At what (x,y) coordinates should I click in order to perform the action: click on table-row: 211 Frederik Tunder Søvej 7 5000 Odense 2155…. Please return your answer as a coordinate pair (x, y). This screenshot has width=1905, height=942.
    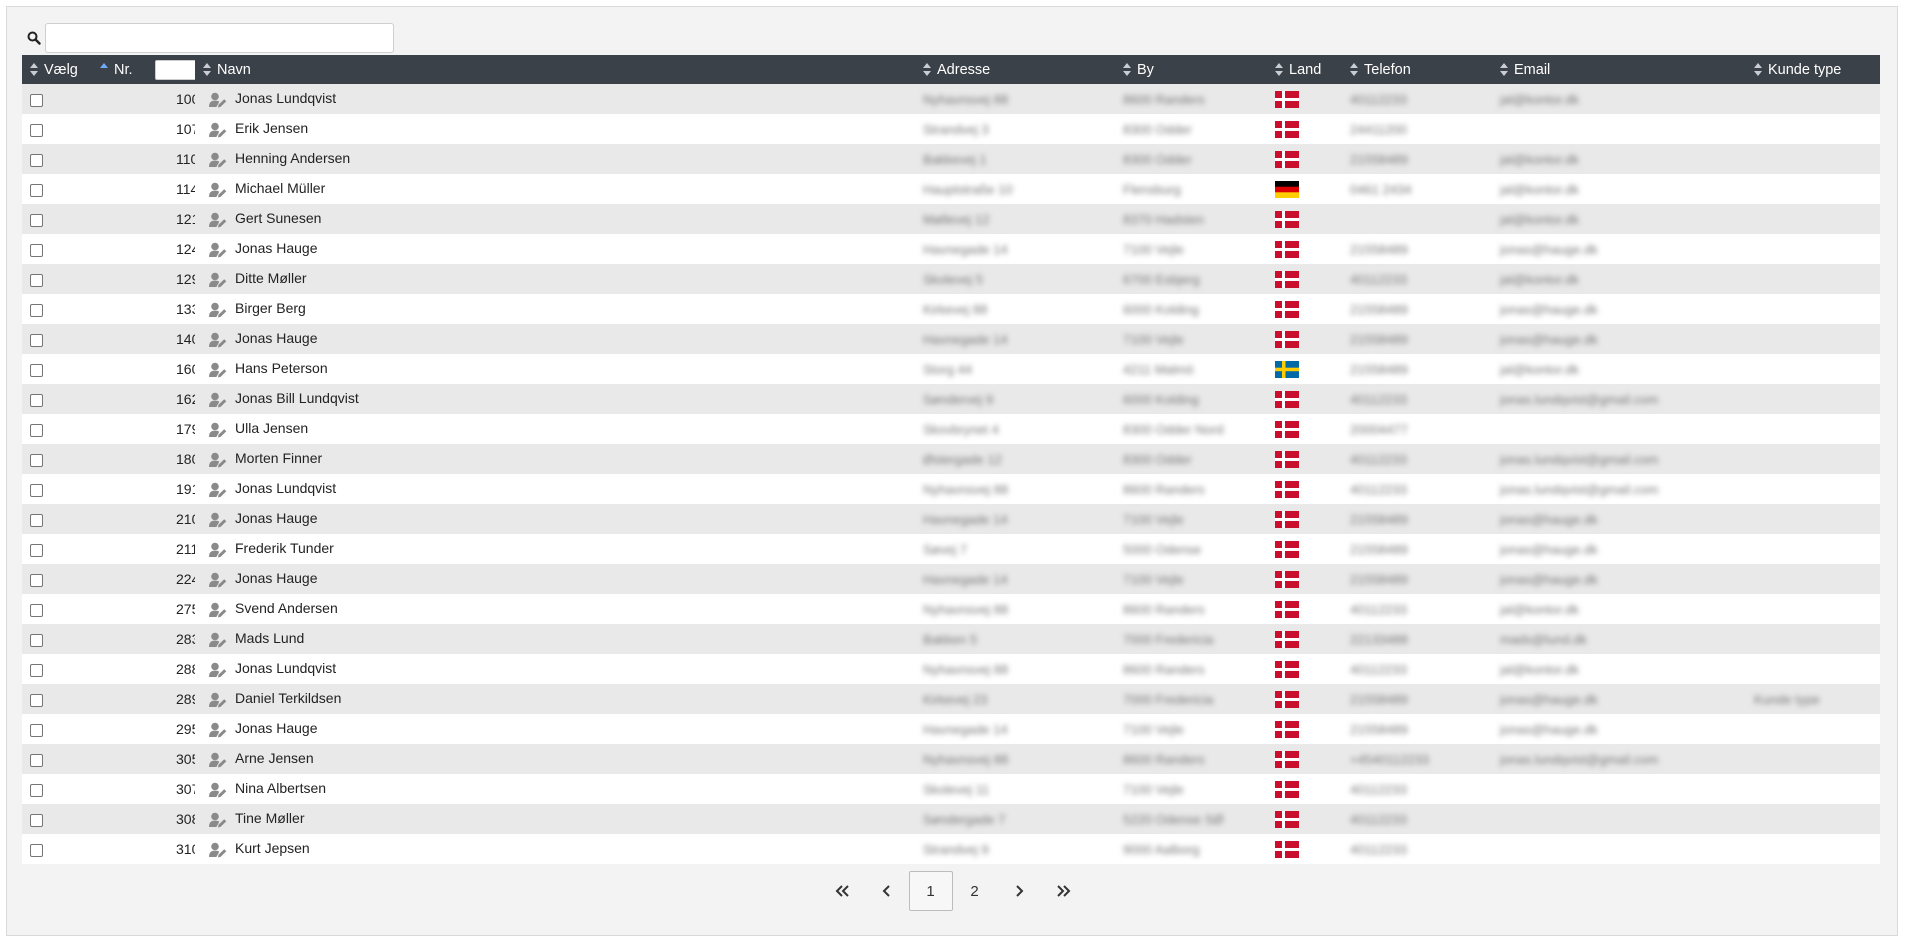
    Looking at the image, I should click on (951, 549).